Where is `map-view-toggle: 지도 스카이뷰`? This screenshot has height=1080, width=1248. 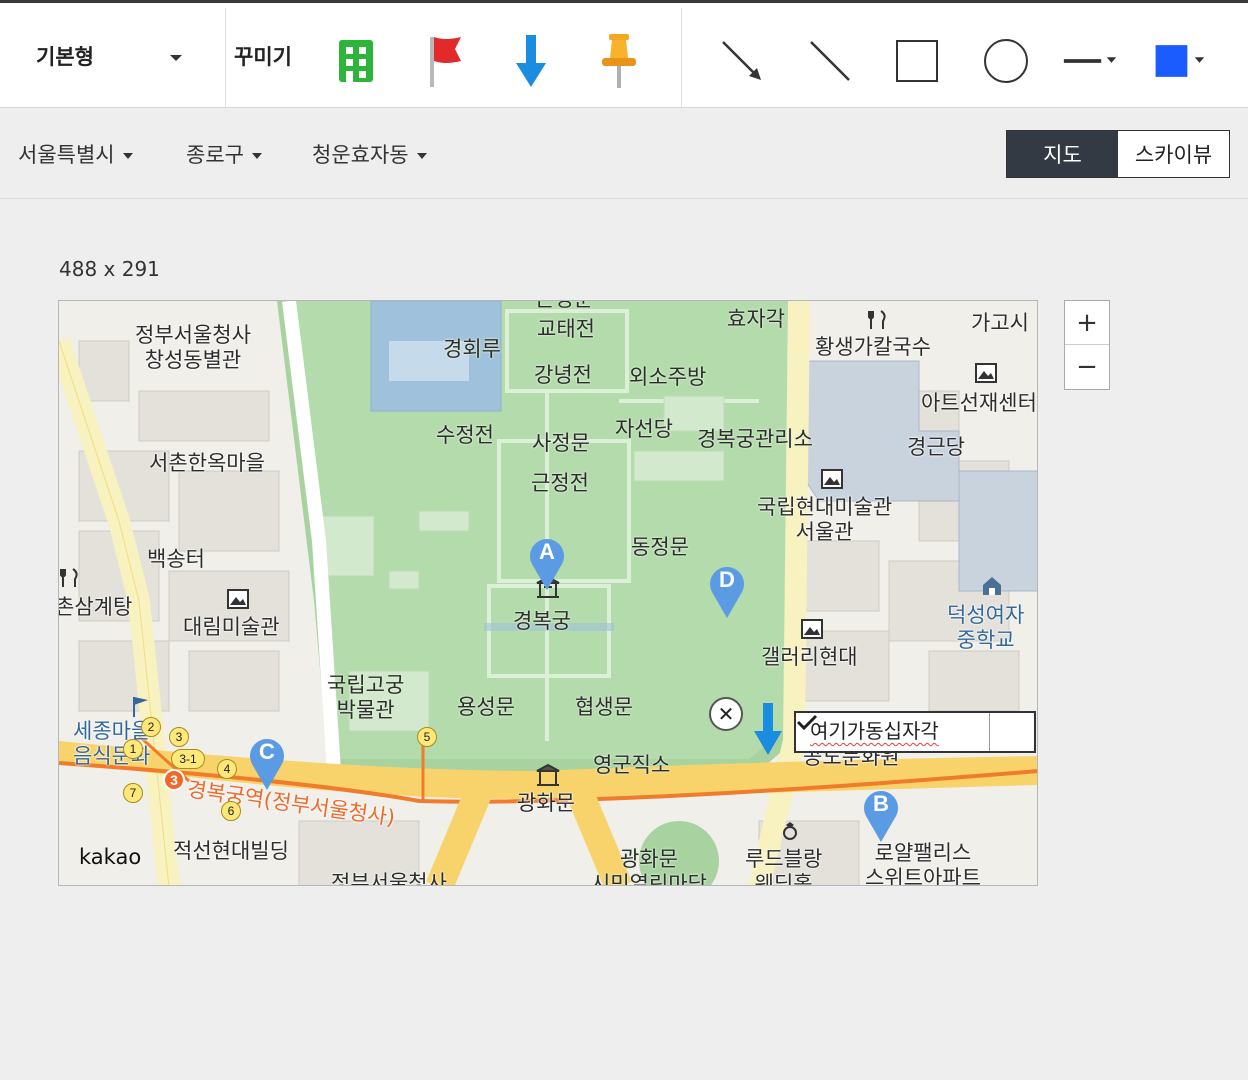
map-view-toggle: 지도 스카이뷰 is located at coordinates (1118, 154).